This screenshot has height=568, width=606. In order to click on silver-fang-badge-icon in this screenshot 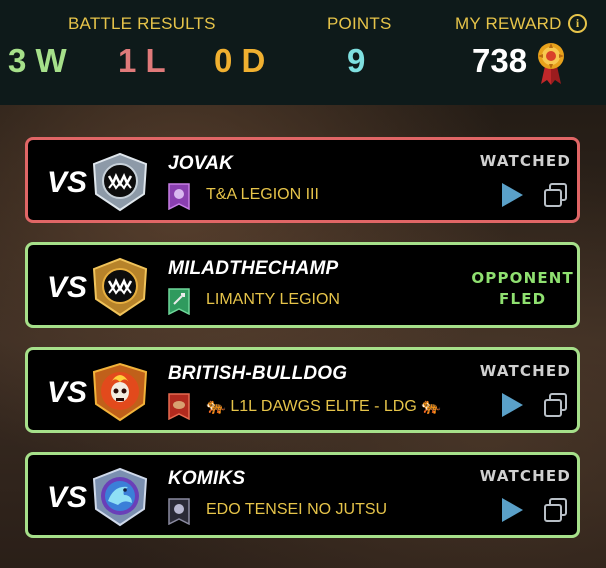, I will do `click(120, 182)`.